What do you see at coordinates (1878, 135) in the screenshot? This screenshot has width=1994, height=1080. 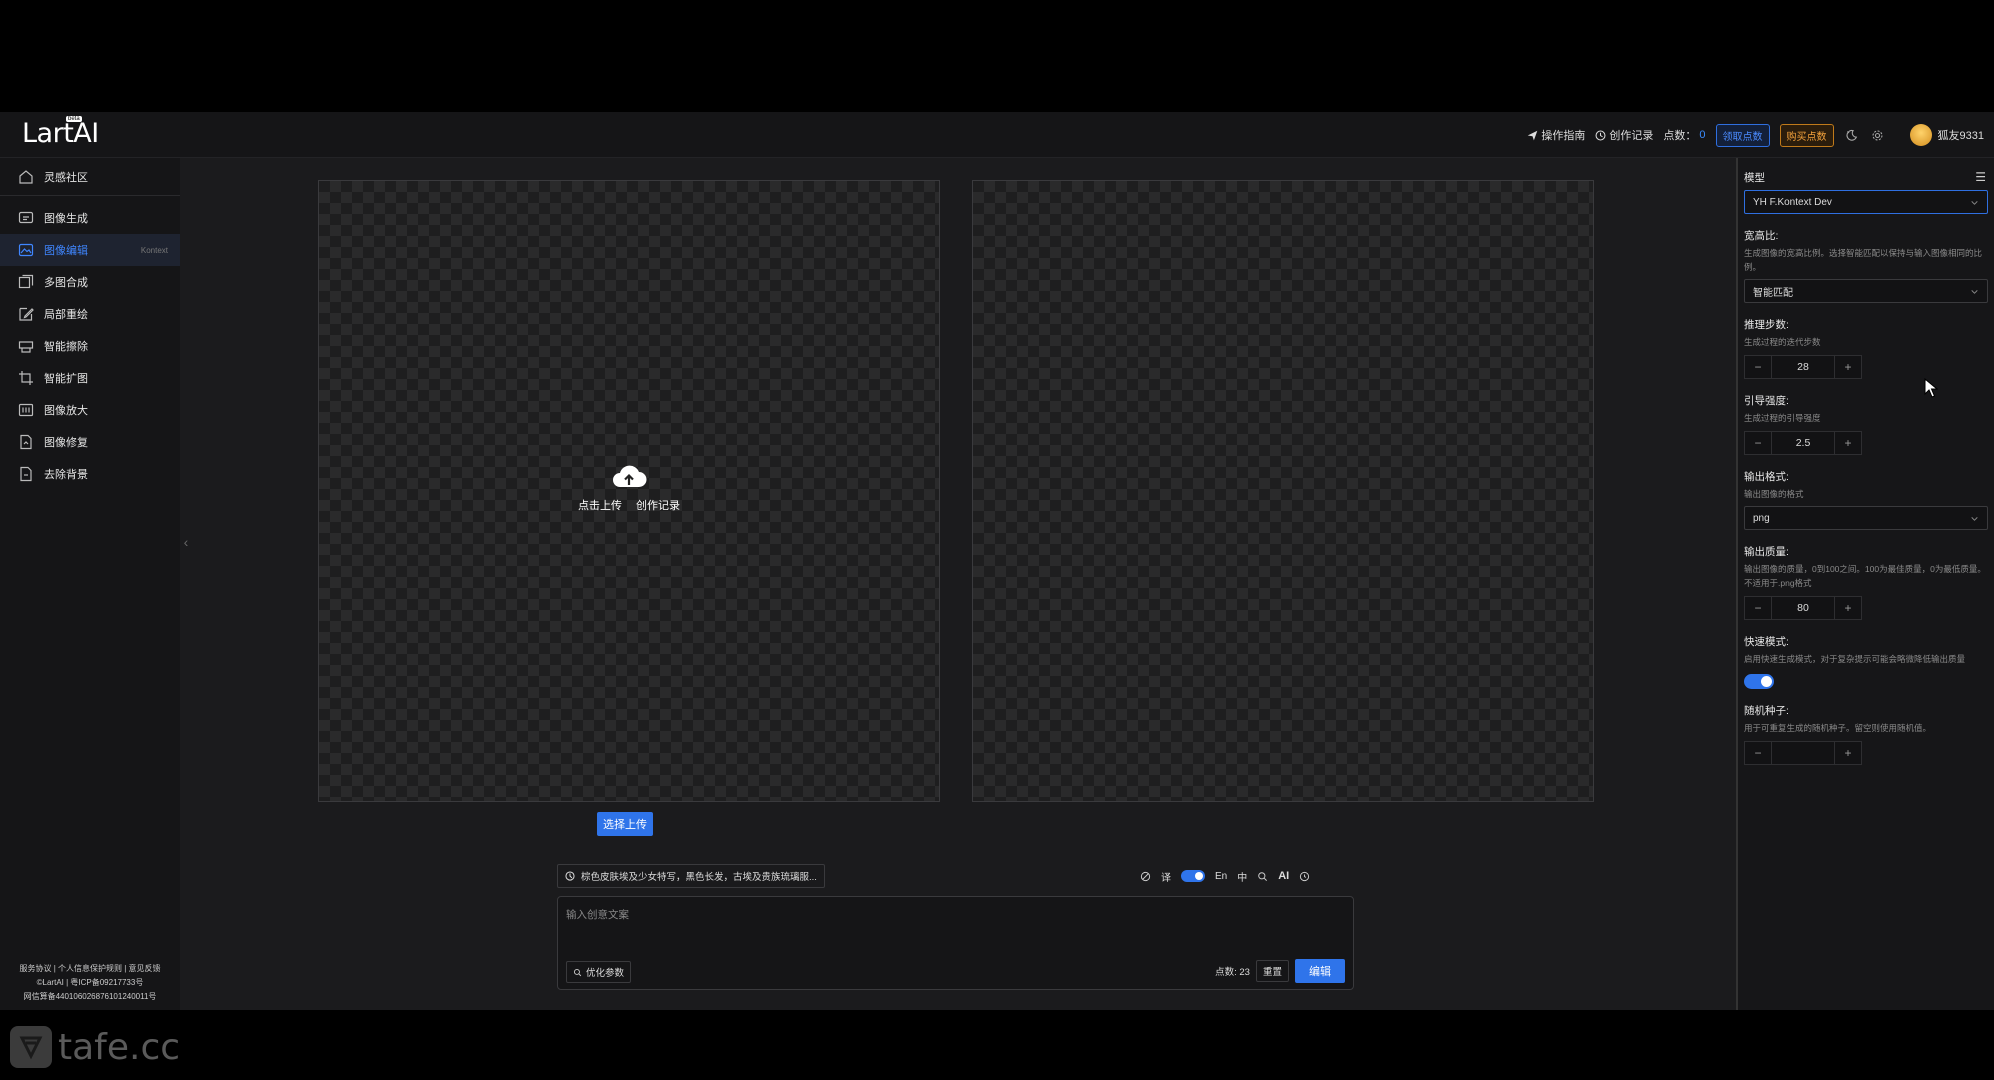 I see `gear-icon` at bounding box center [1878, 135].